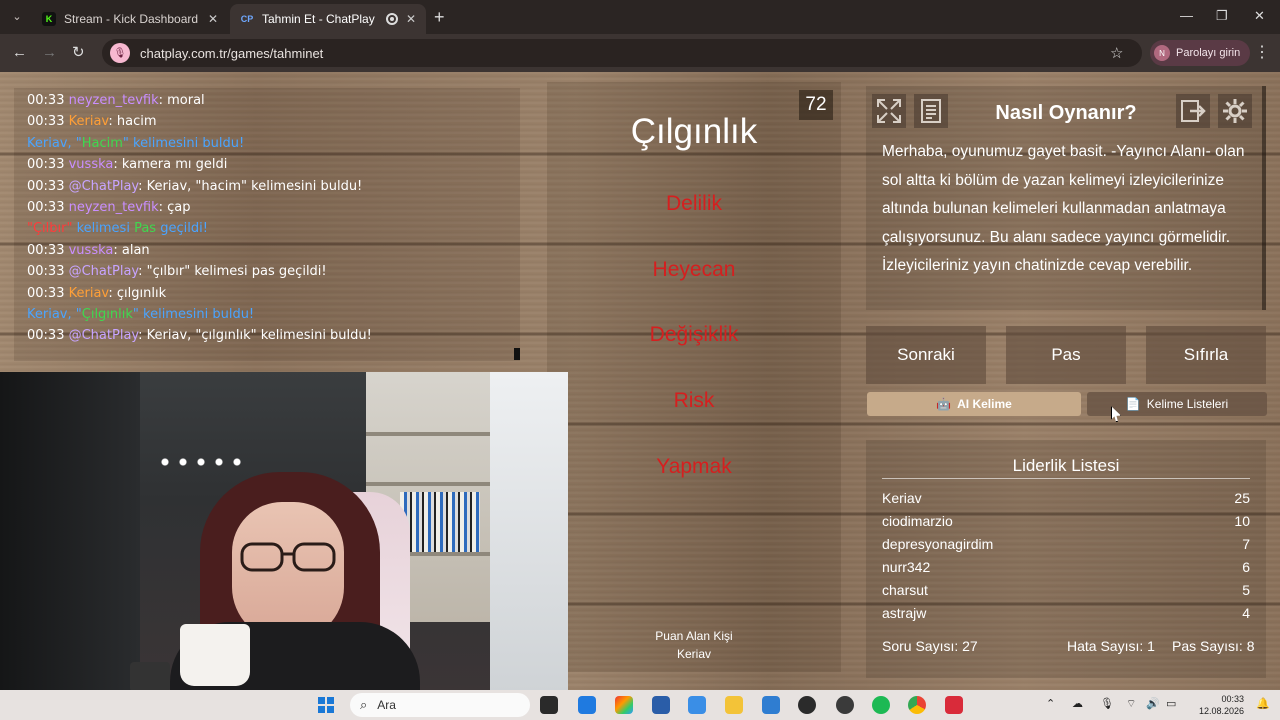  Describe the element at coordinates (931, 111) in the screenshot. I see `notes-icon` at that location.